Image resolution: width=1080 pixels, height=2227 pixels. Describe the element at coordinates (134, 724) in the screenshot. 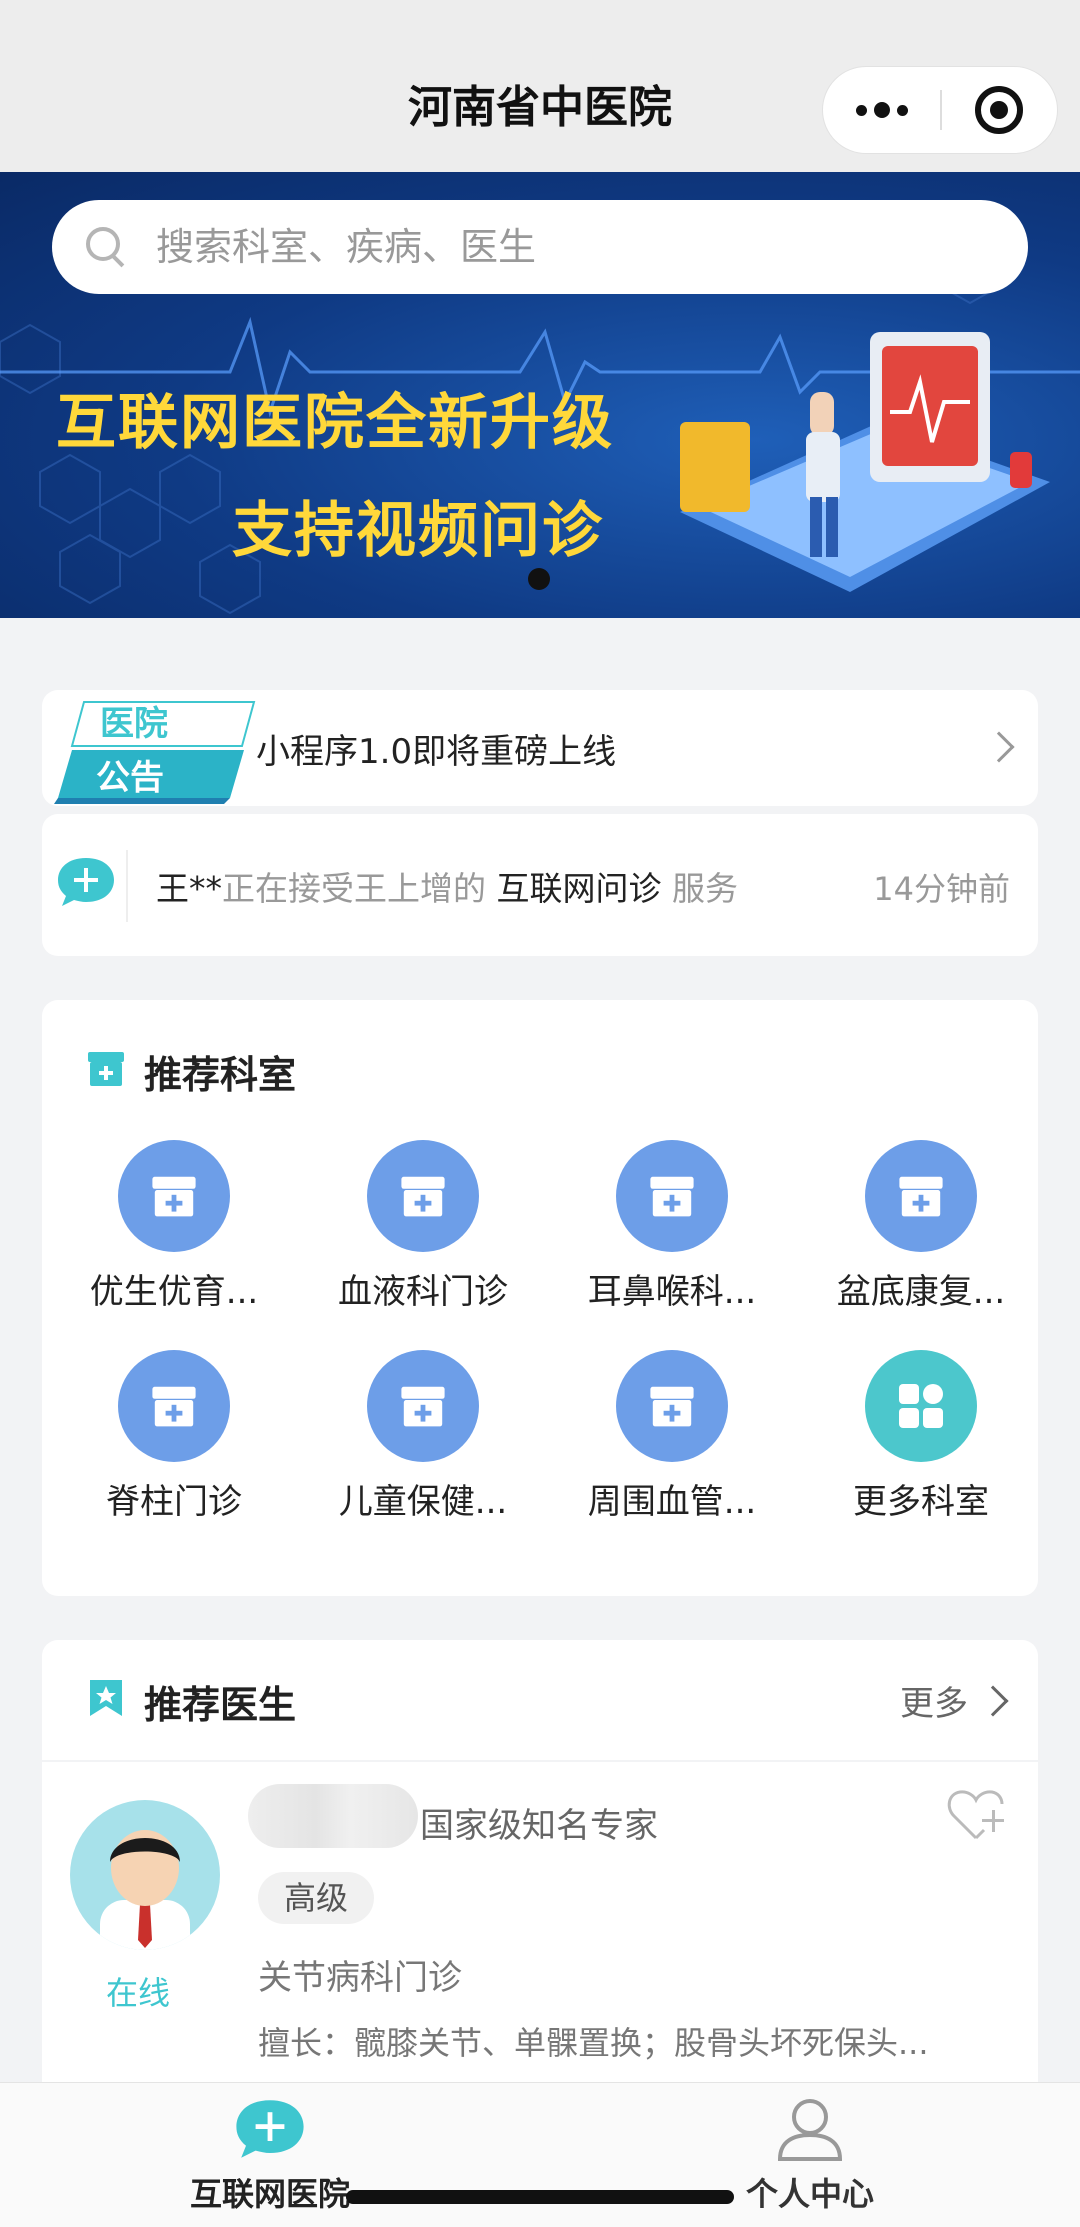

I see `notice-badge-top: 医院` at that location.